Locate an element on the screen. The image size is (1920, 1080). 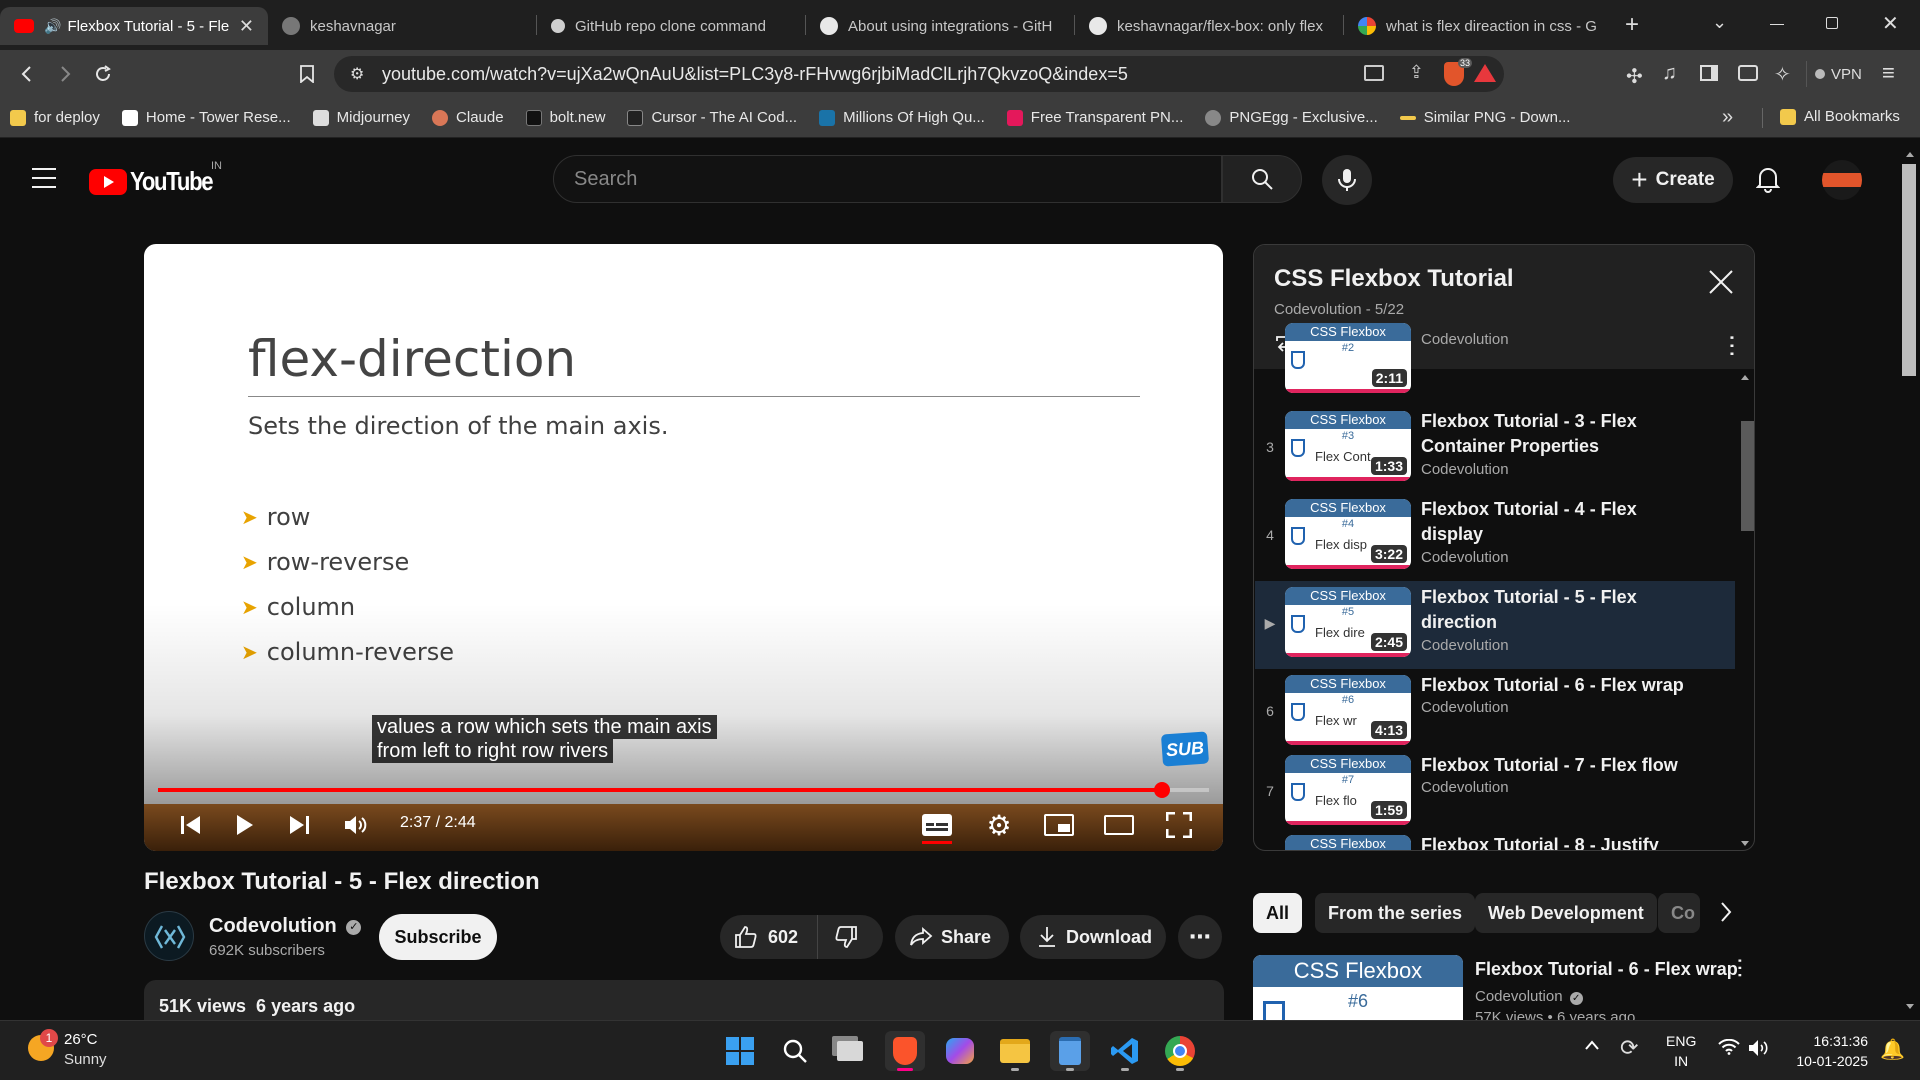
settings-gear-icon: ⚙ is located at coordinates (999, 825).